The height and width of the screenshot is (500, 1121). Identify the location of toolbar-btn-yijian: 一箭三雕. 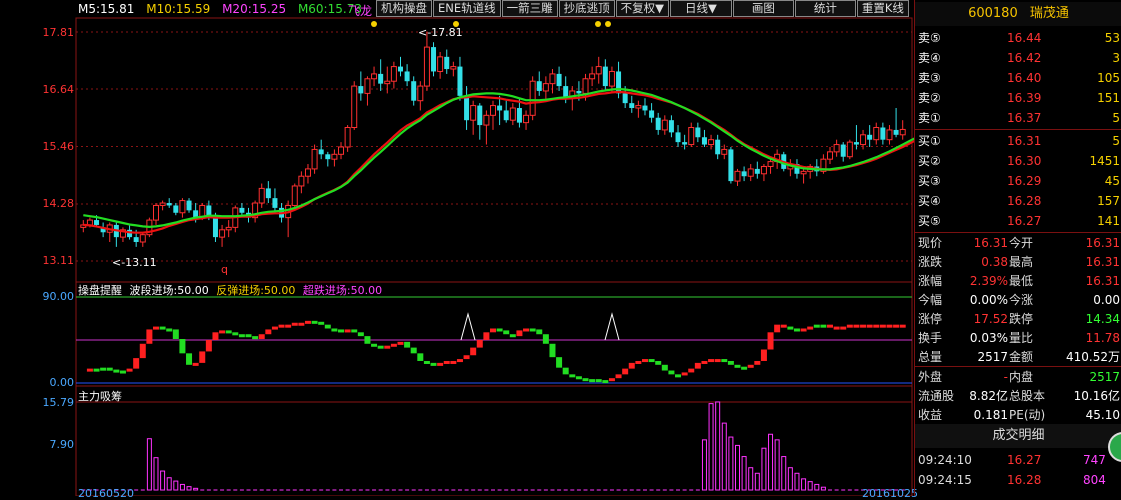
(529, 8).